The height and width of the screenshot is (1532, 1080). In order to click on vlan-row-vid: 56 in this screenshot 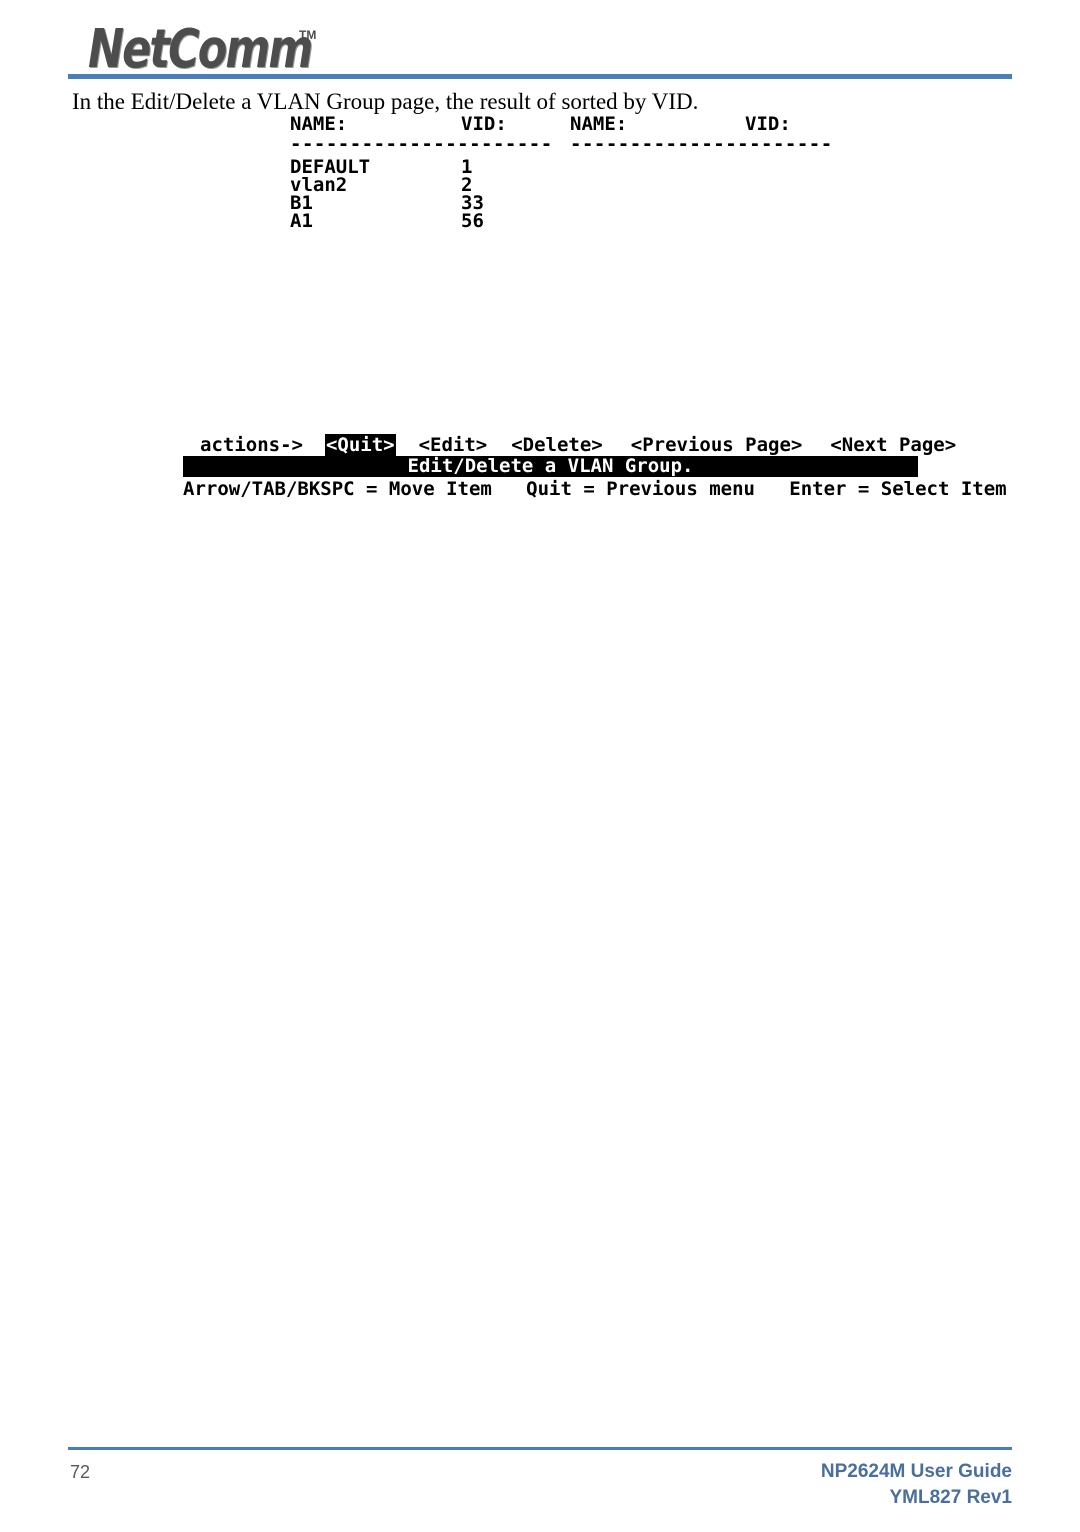, I will do `click(472, 221)`.